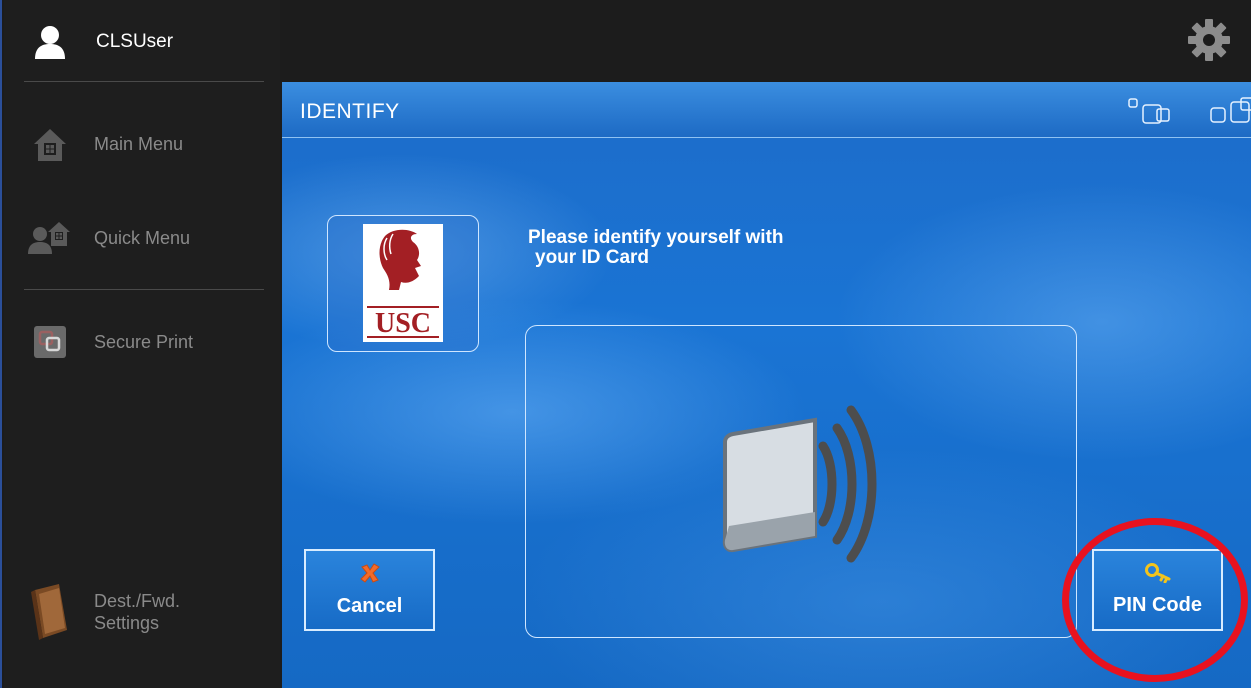 This screenshot has width=1251, height=688. What do you see at coordinates (50, 612) in the screenshot?
I see `address-book-icon` at bounding box center [50, 612].